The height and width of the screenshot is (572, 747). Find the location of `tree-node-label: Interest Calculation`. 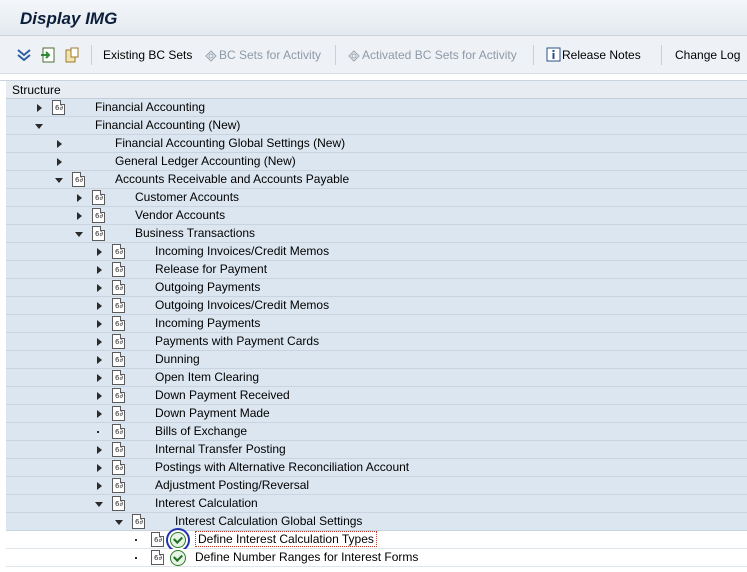

tree-node-label: Interest Calculation is located at coordinates (206, 503).